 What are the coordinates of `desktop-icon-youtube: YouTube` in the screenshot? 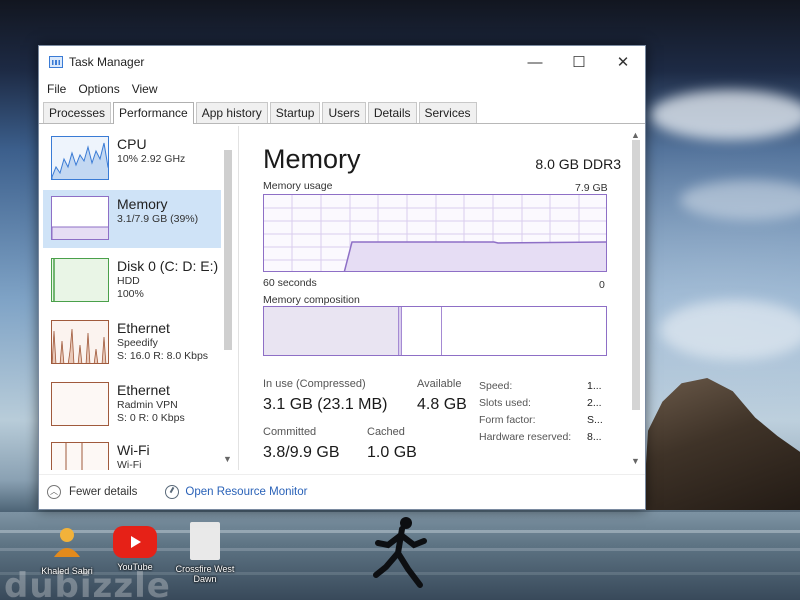 It's located at (135, 547).